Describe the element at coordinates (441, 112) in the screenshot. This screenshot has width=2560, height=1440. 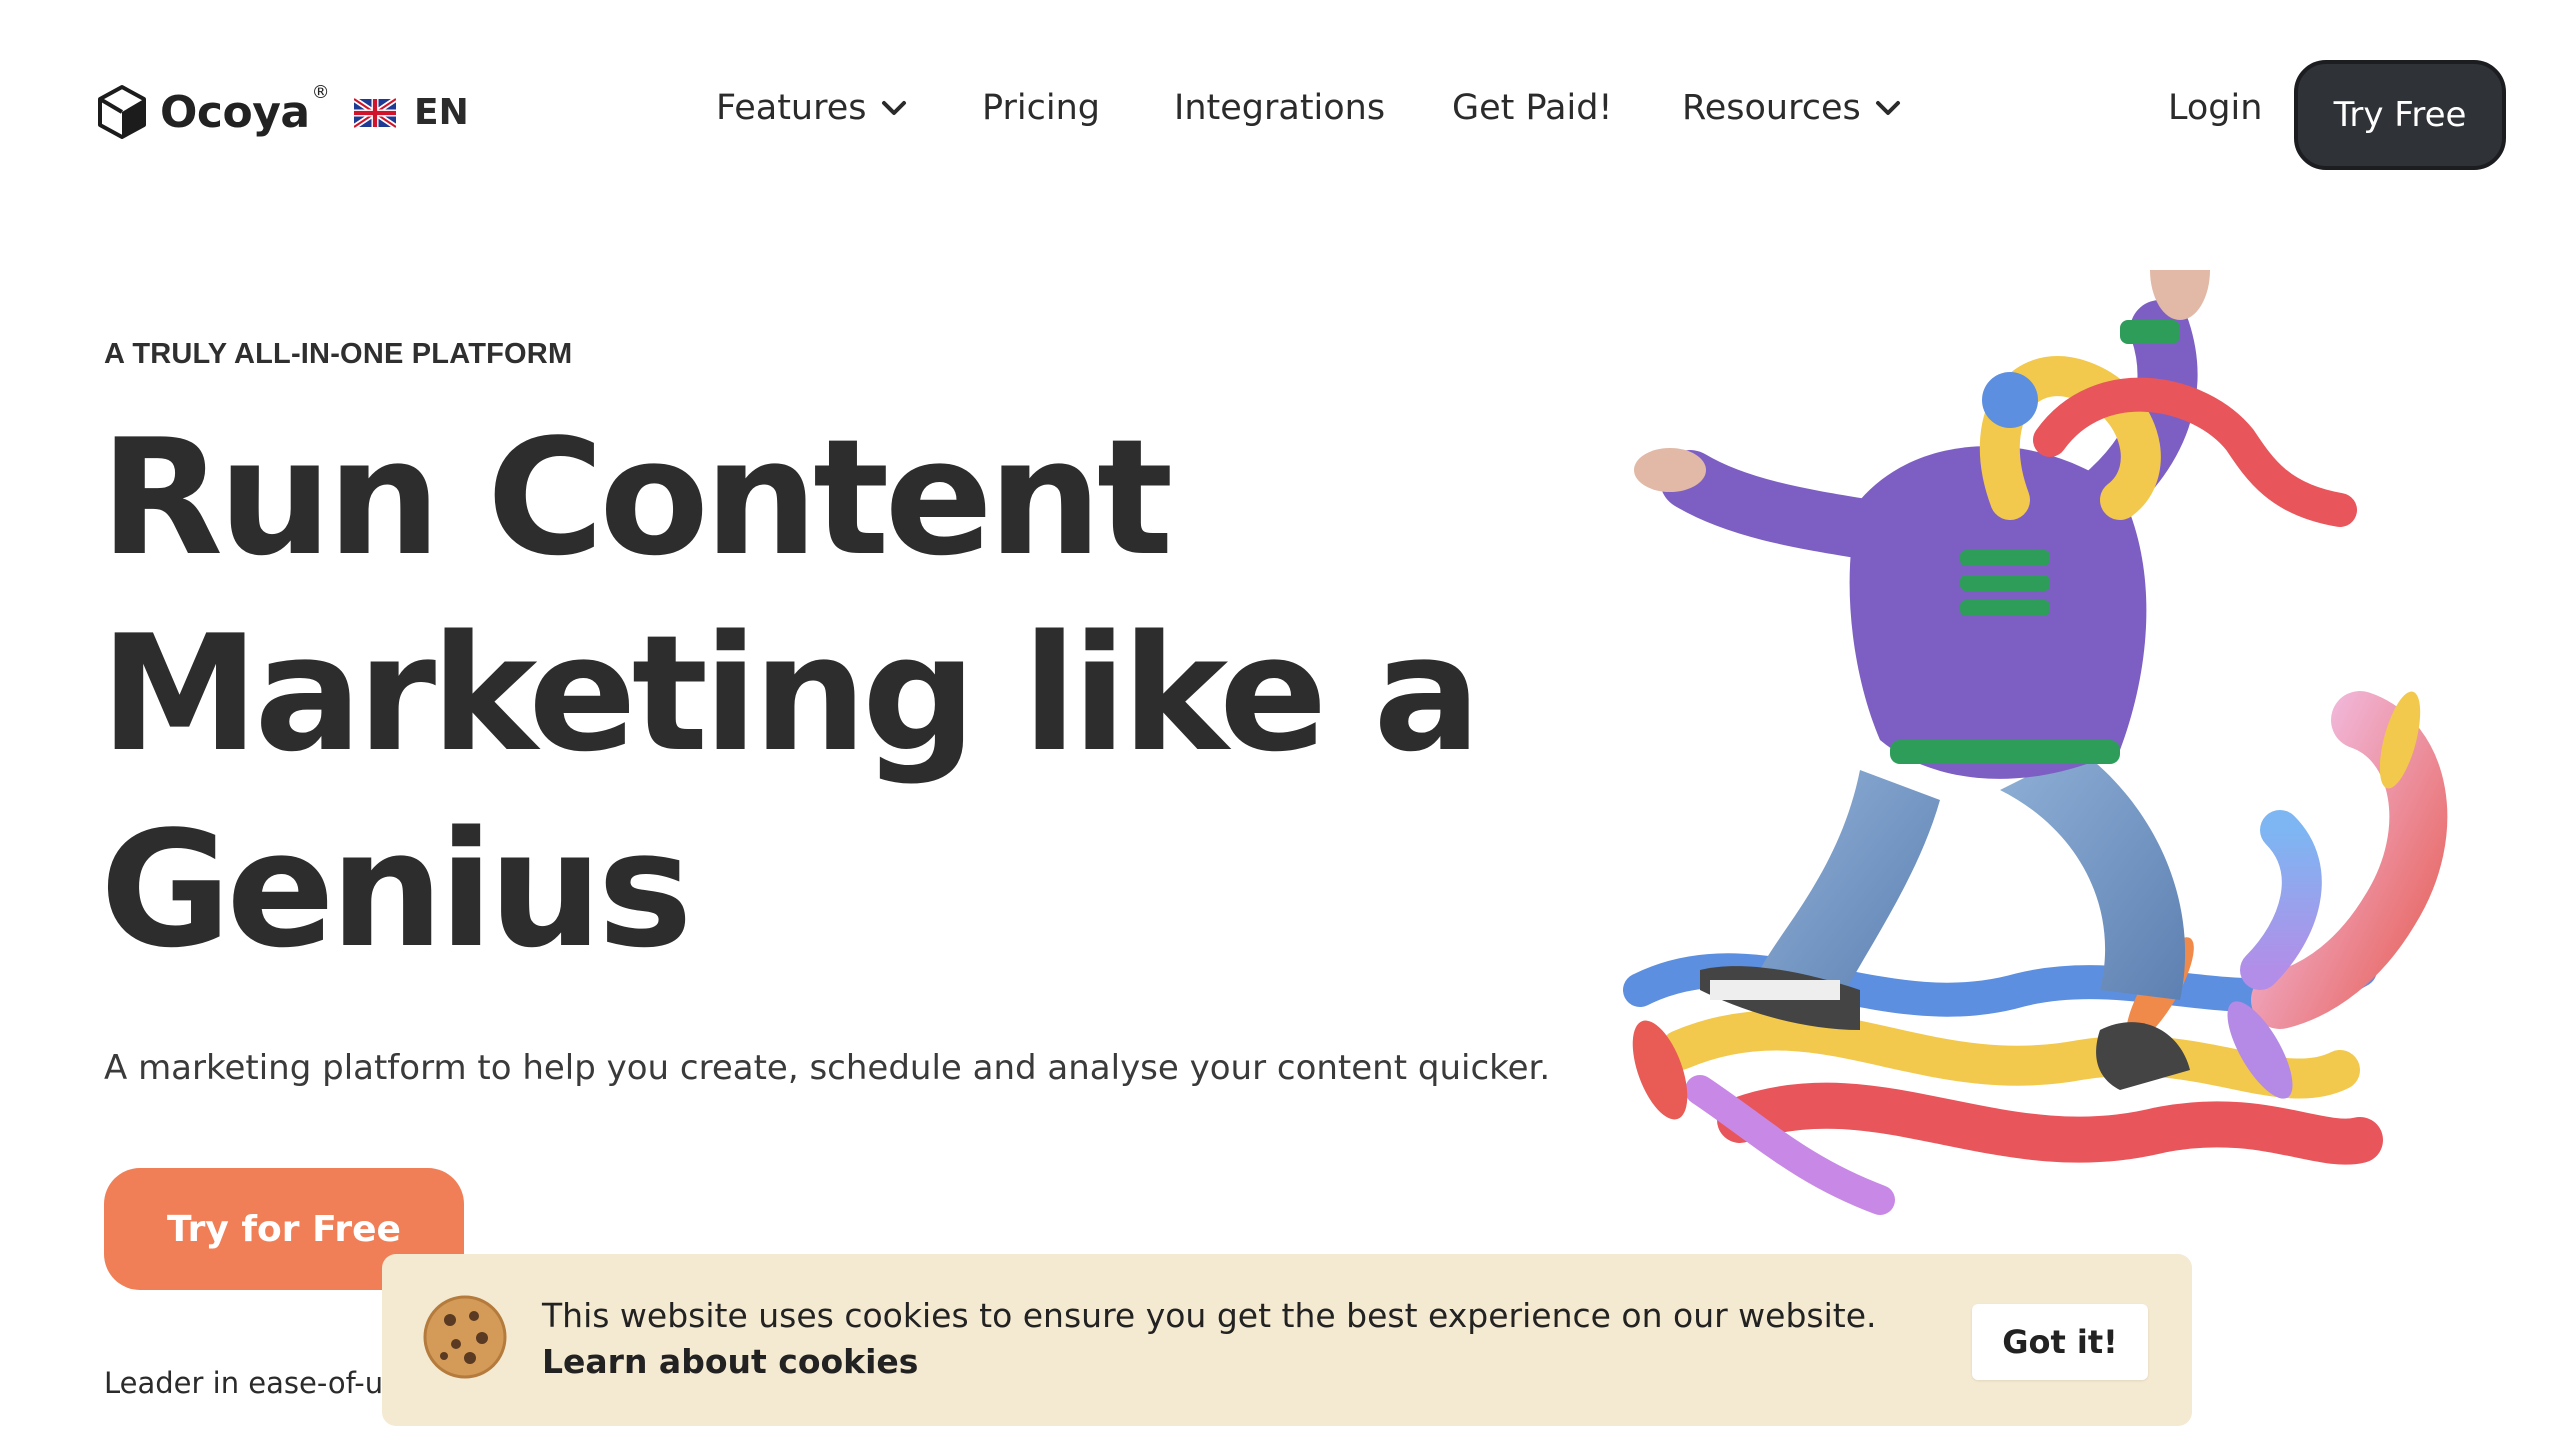
I see `language-label: EN` at that location.